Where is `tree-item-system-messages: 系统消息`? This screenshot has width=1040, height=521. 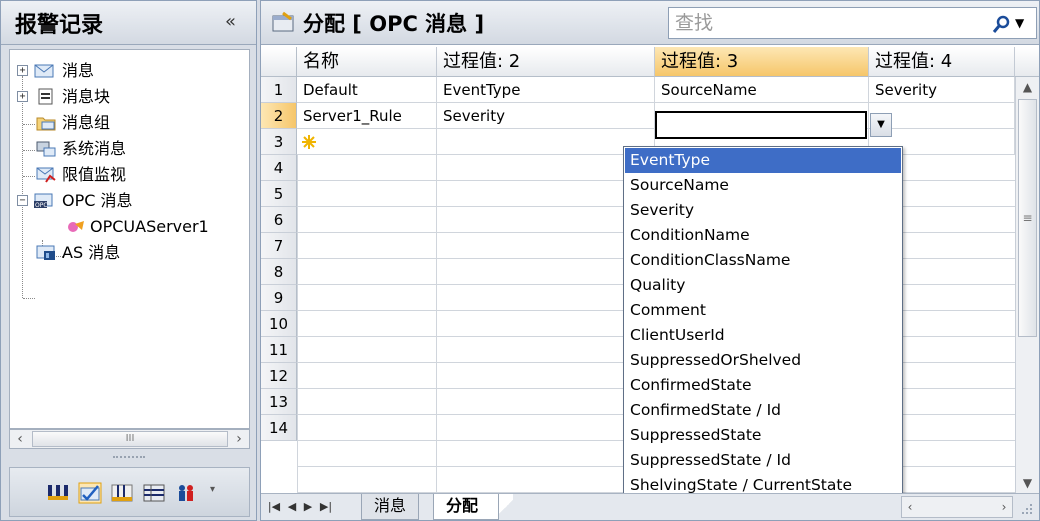 tree-item-system-messages: 系统消息 is located at coordinates (129, 149).